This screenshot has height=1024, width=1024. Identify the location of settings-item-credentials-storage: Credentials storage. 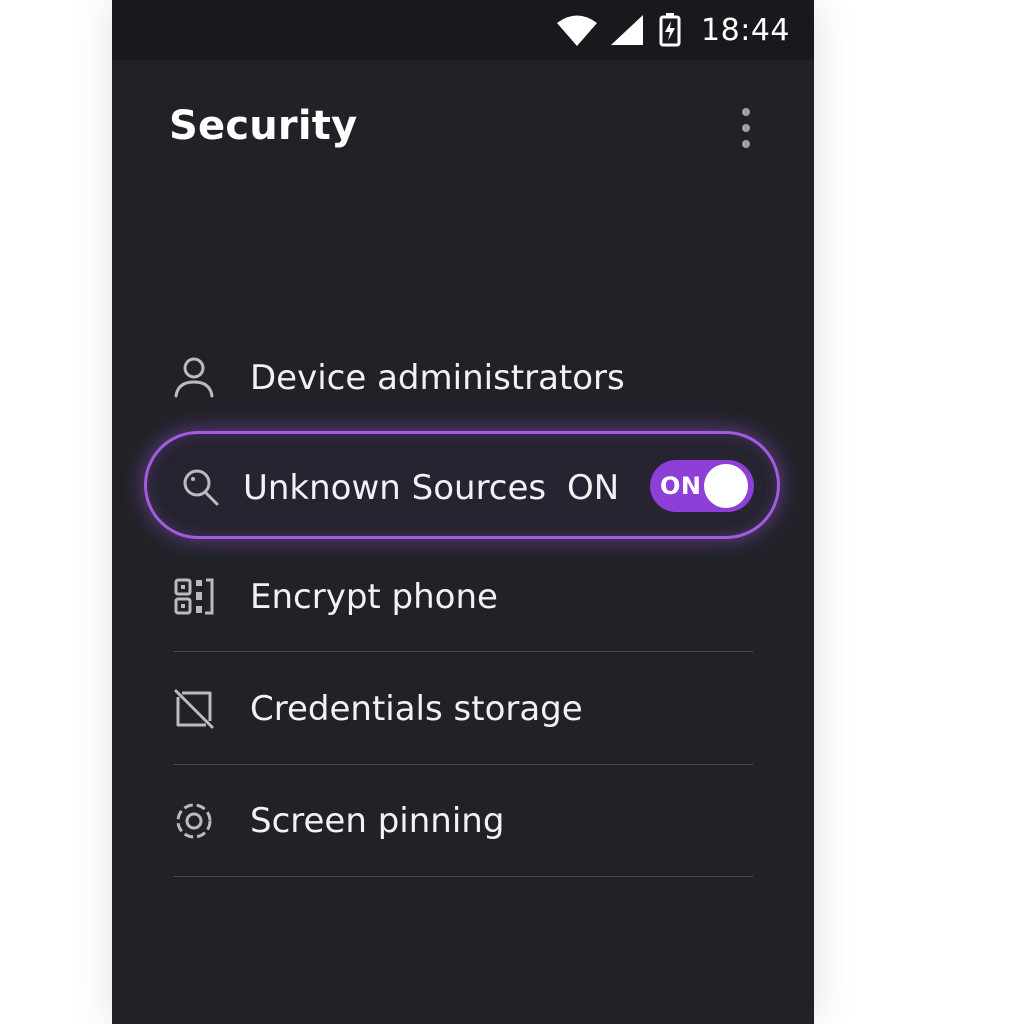
(463, 707).